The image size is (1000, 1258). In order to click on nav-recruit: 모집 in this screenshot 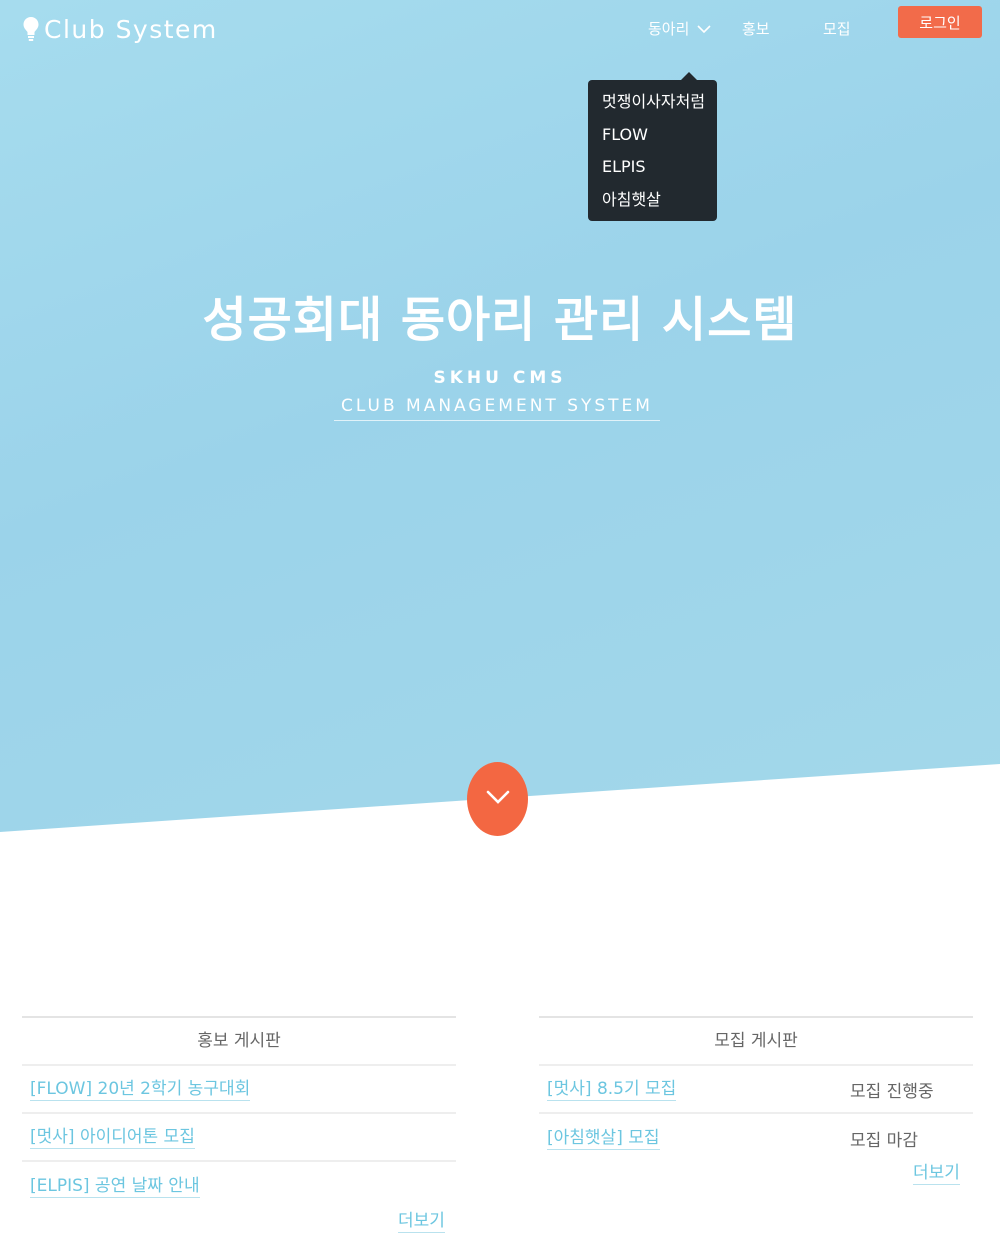, I will do `click(837, 28)`.